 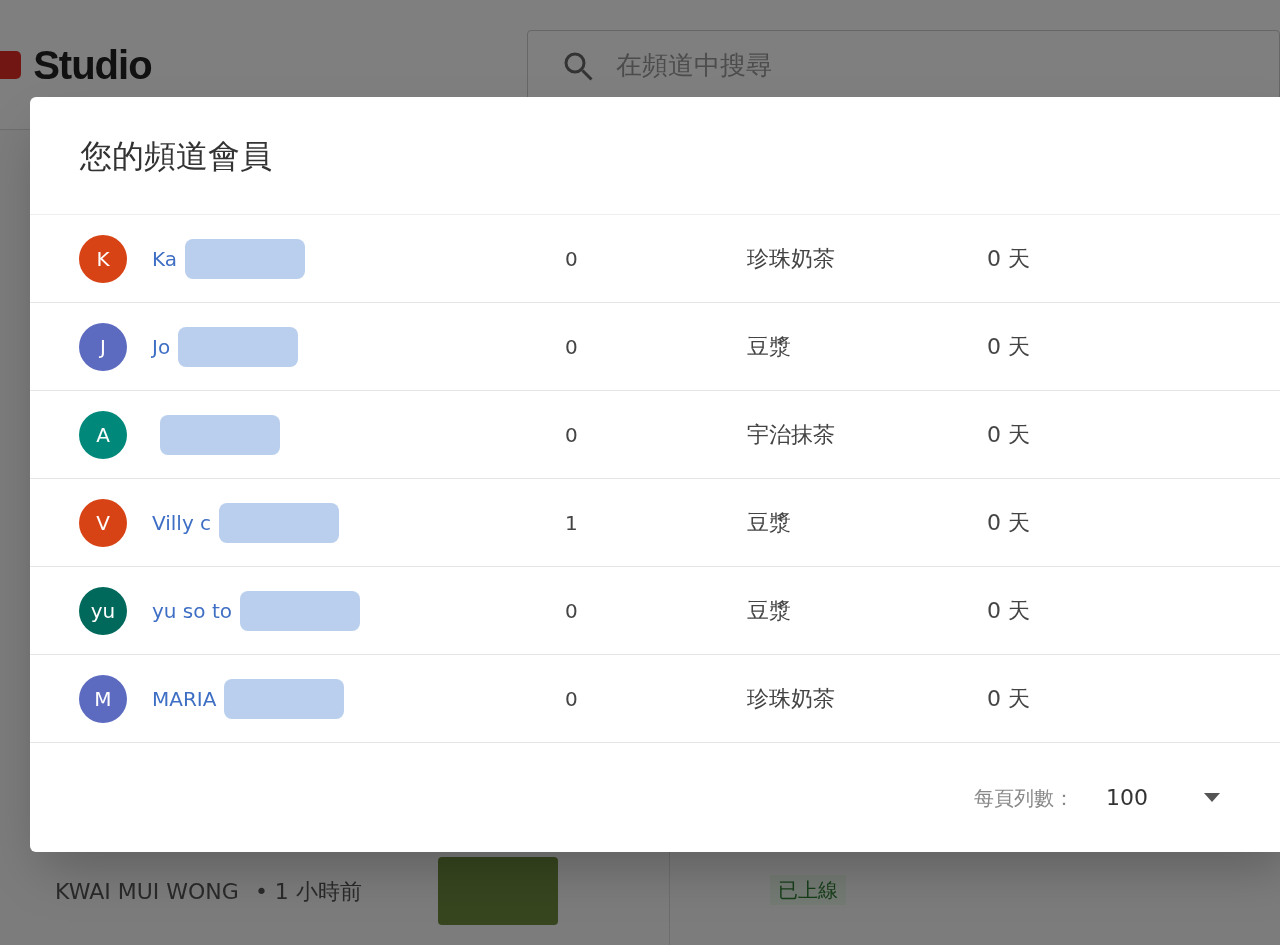 I want to click on feed-time: • 1 小時前, so click(x=308, y=891).